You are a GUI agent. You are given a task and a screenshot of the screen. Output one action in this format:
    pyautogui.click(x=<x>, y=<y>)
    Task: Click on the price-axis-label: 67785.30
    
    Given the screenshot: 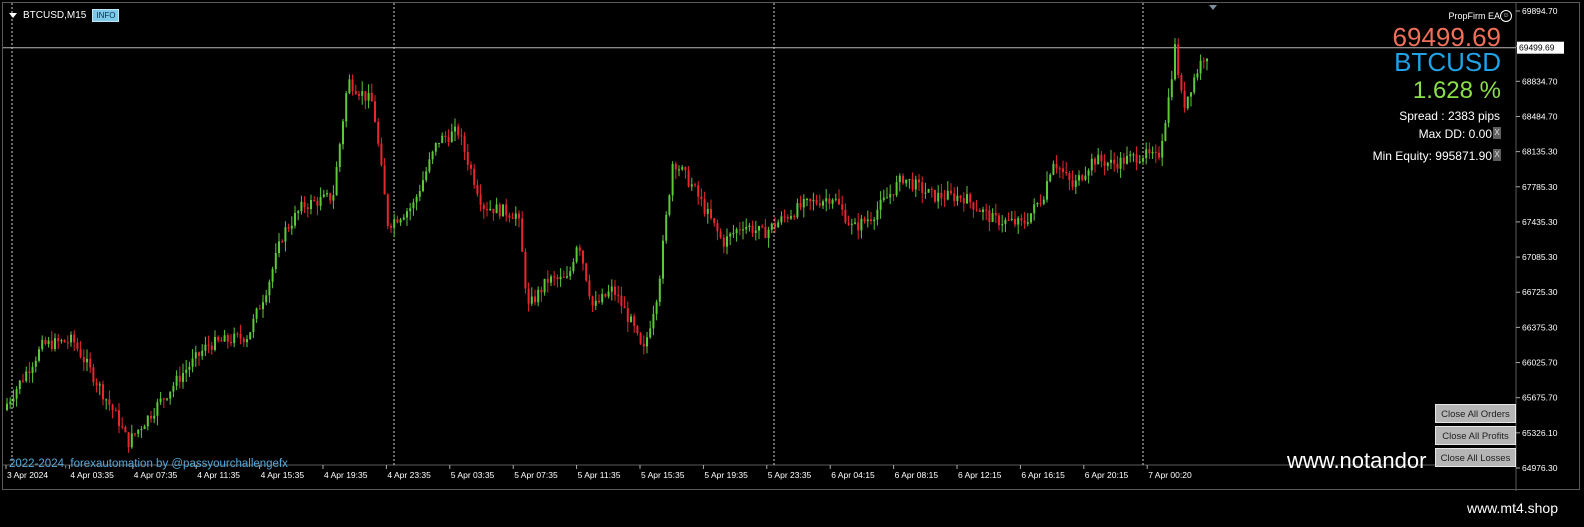 What is the action you would take?
    pyautogui.click(x=1540, y=187)
    